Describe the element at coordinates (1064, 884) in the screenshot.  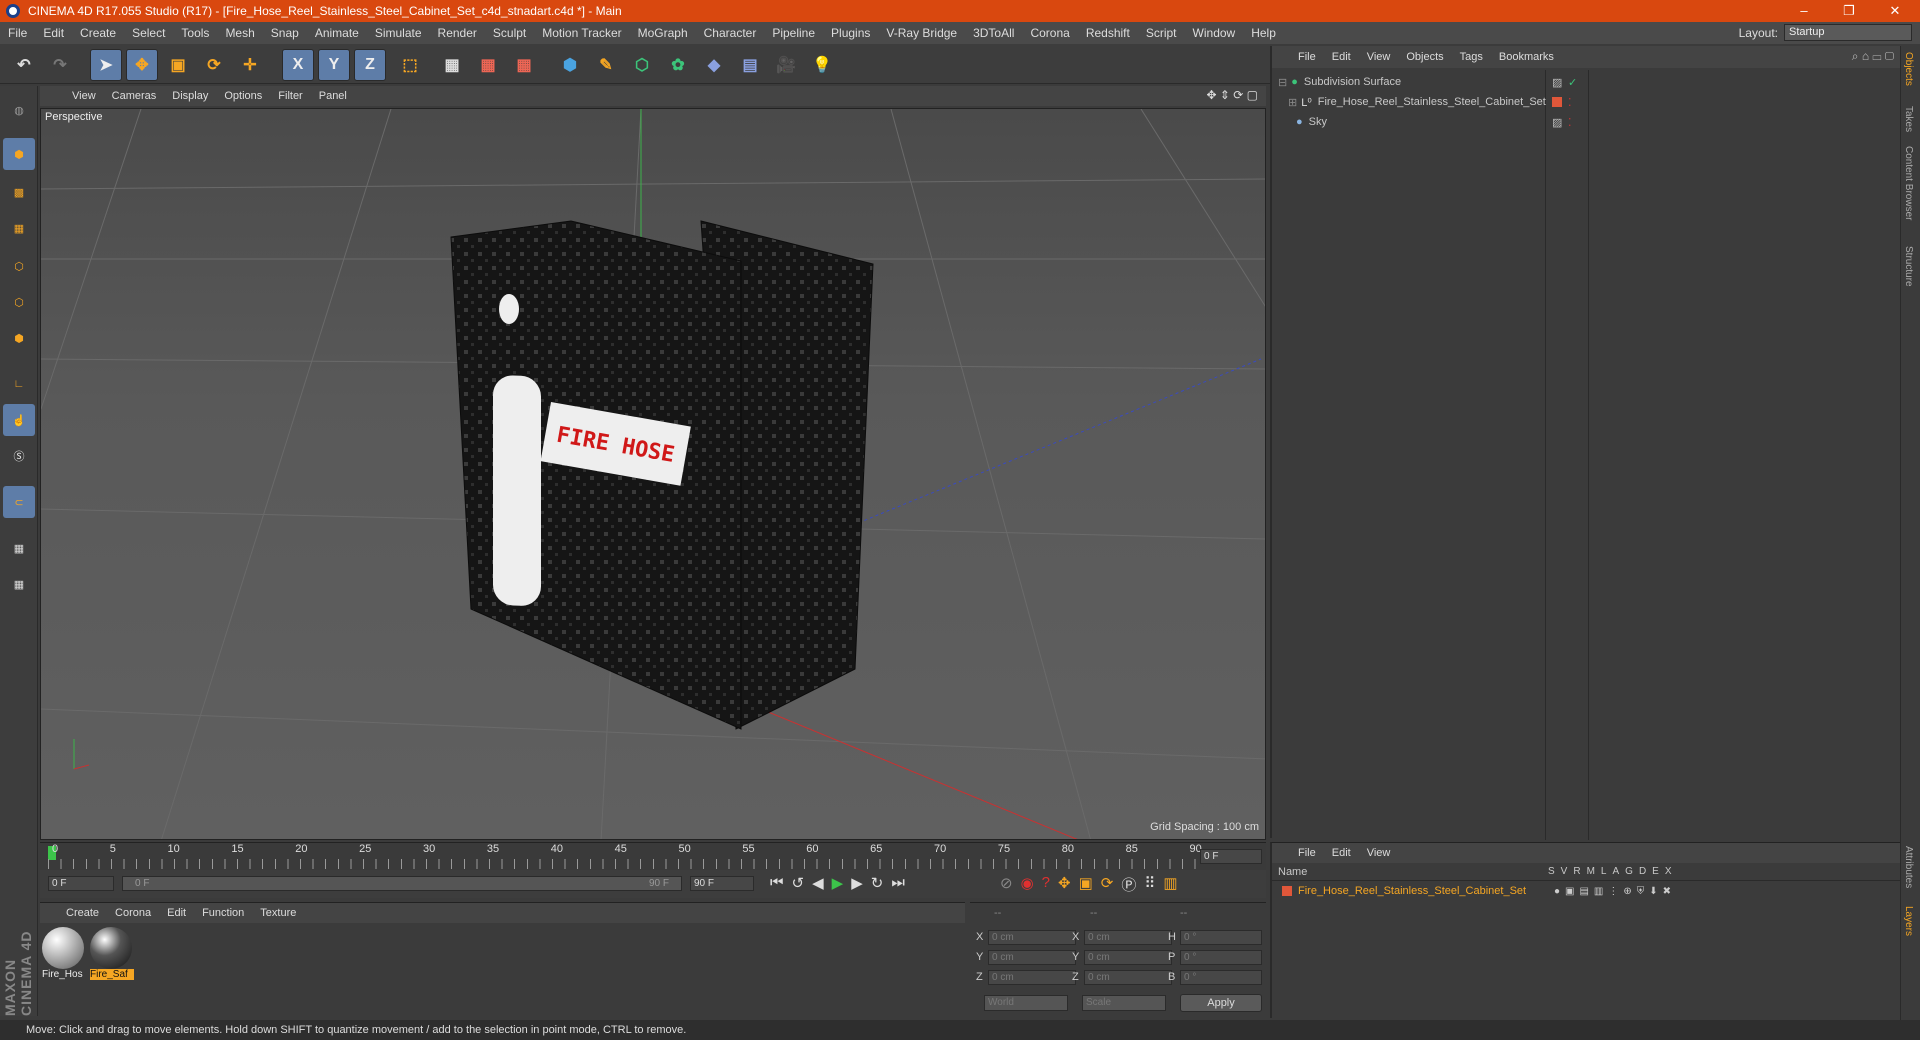
I see `key-position-icon: ✥` at that location.